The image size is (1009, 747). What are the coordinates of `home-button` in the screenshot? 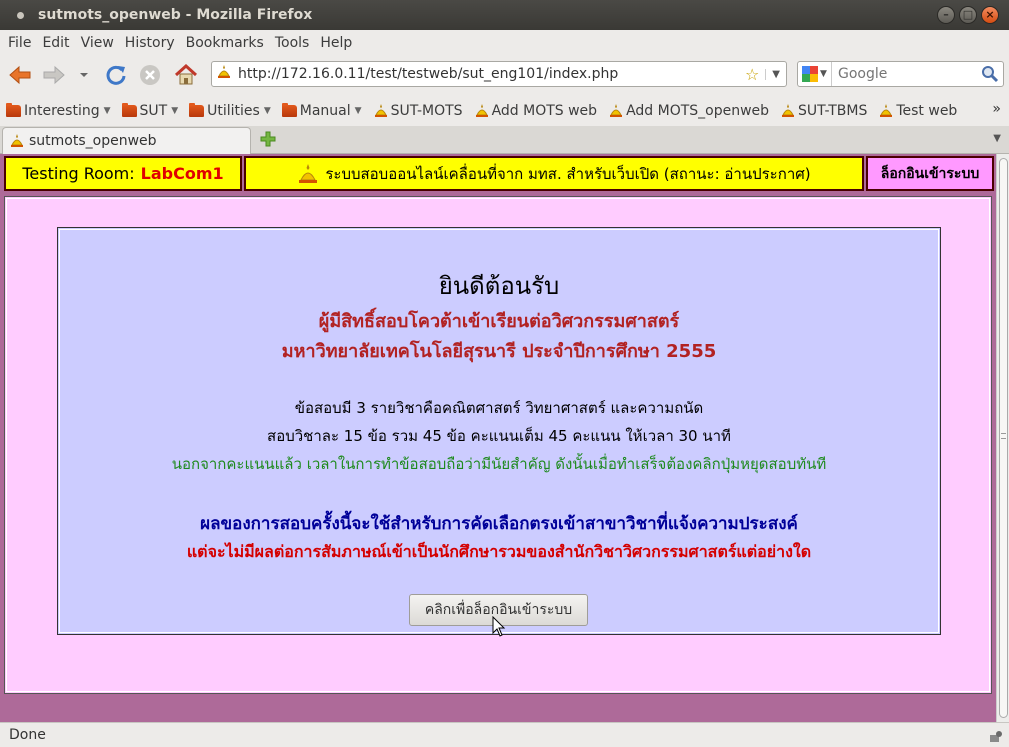 It's located at (186, 75).